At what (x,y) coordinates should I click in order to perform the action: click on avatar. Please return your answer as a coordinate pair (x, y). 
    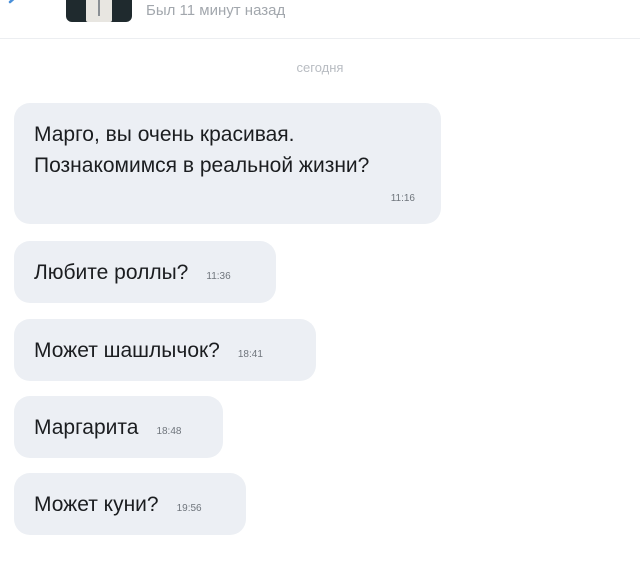
    Looking at the image, I should click on (99, 11).